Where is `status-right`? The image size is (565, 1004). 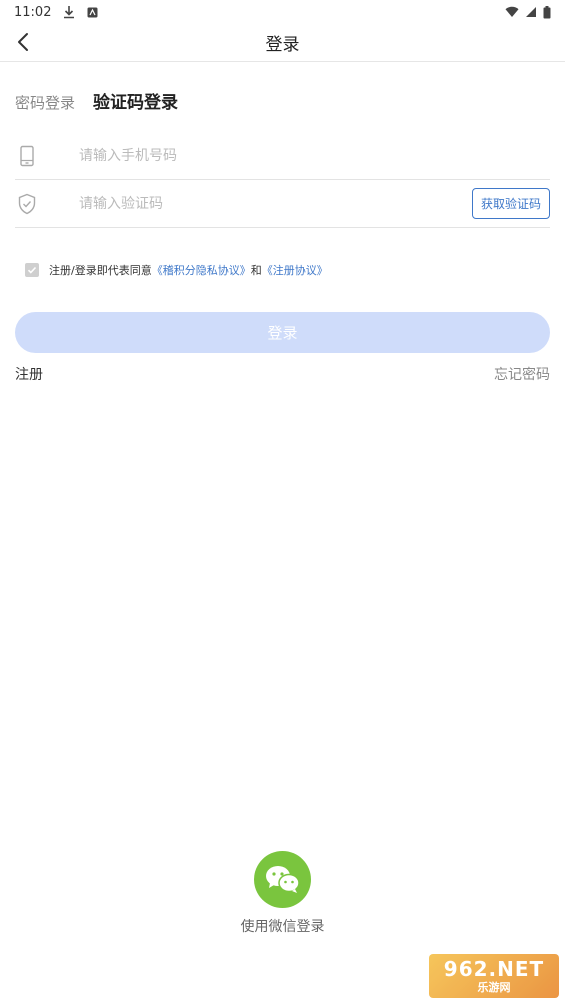 status-right is located at coordinates (528, 12).